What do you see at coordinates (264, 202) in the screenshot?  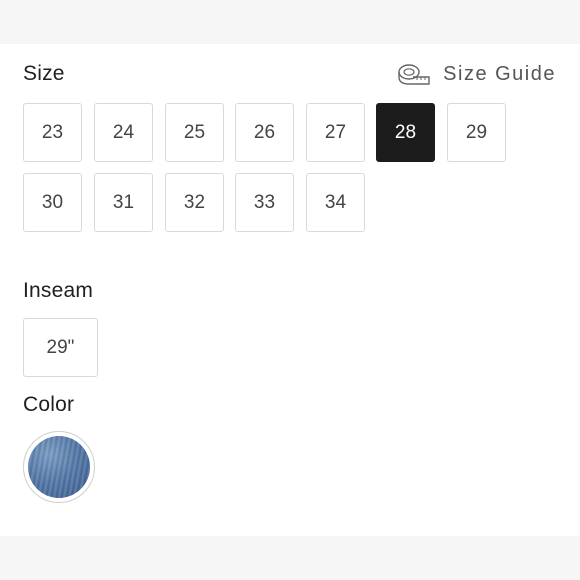 I see `size-option-33: 33` at bounding box center [264, 202].